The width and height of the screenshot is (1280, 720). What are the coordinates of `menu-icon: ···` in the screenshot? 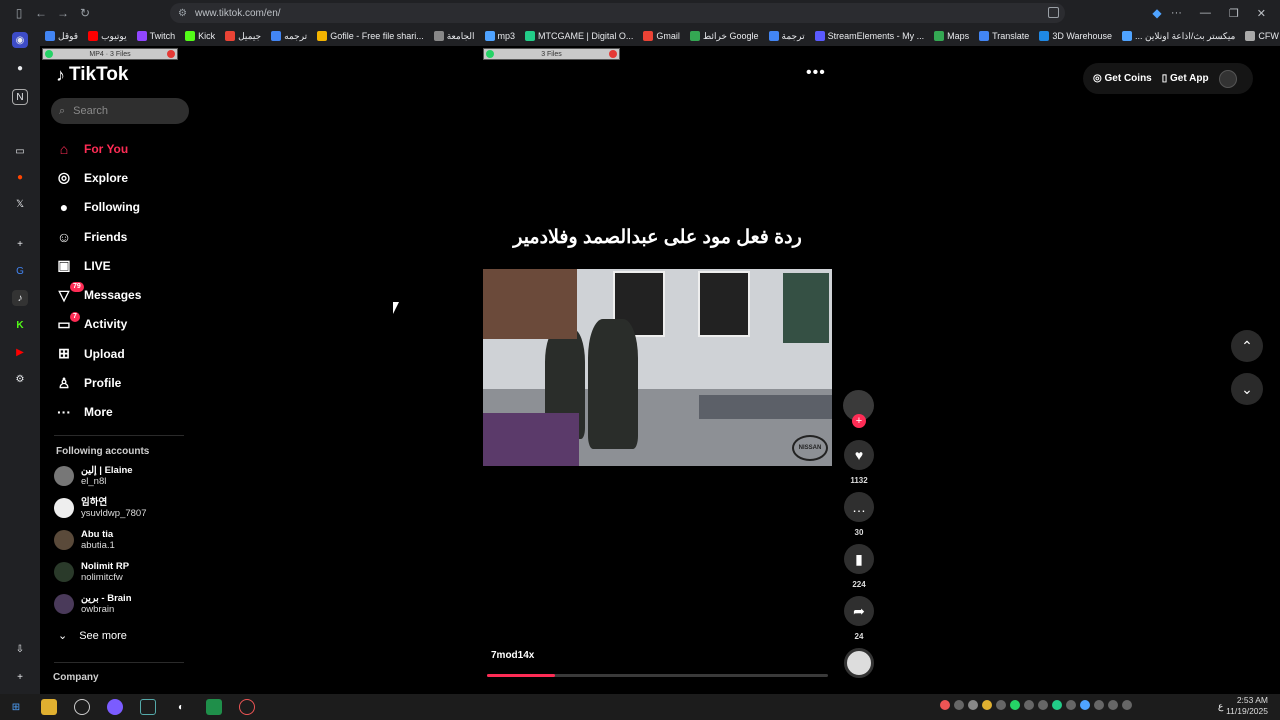 It's located at (1176, 13).